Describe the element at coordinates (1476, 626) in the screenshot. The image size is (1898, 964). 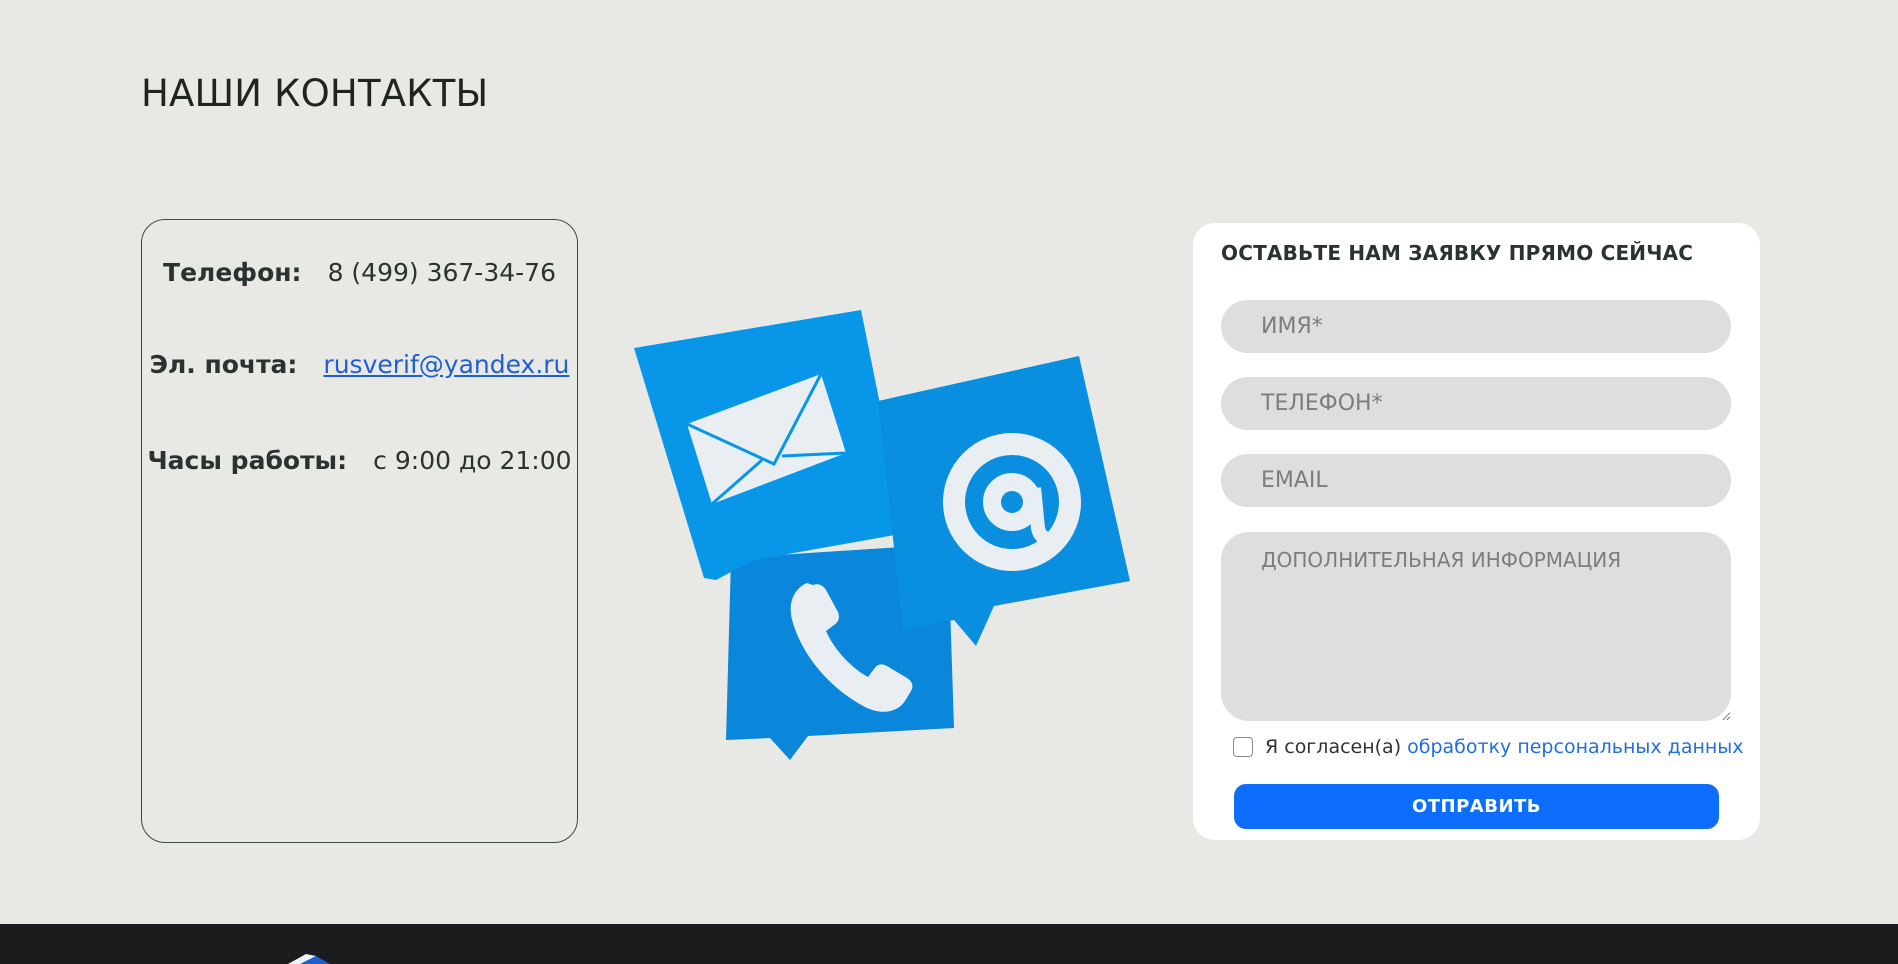
I see `additional-info-textarea` at that location.